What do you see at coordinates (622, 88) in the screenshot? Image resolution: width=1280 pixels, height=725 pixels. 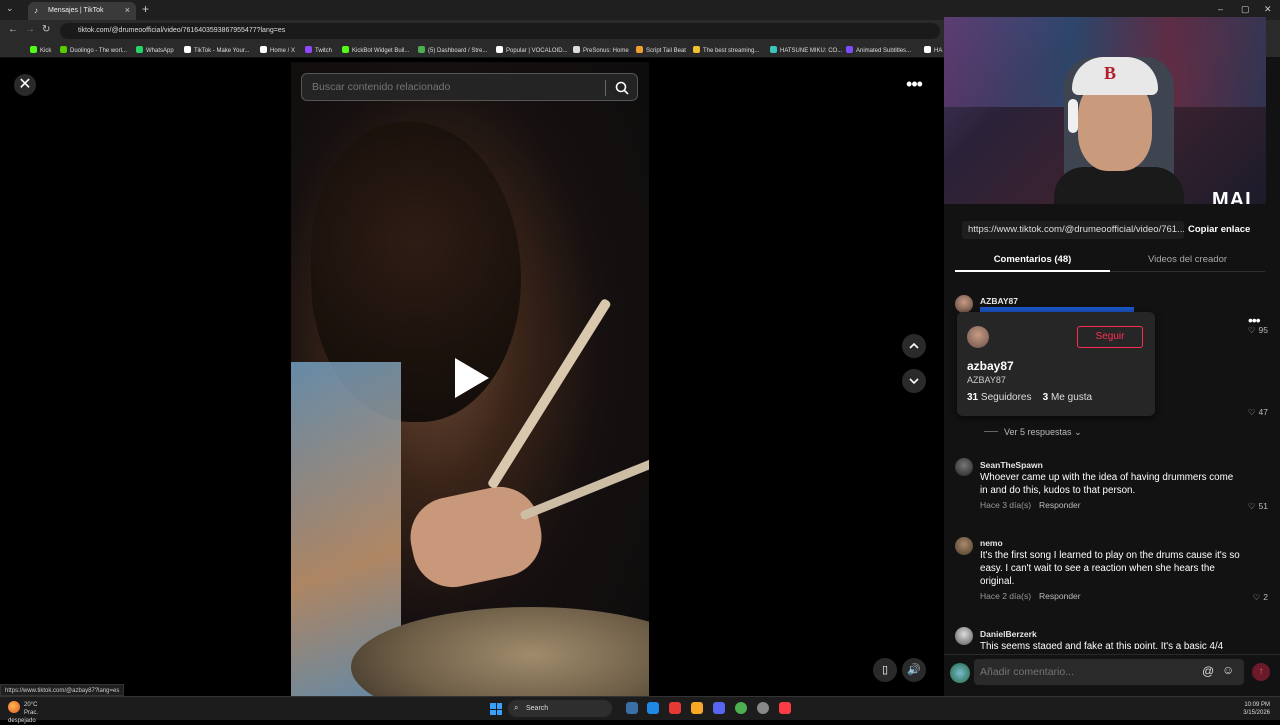 I see `search-icon` at bounding box center [622, 88].